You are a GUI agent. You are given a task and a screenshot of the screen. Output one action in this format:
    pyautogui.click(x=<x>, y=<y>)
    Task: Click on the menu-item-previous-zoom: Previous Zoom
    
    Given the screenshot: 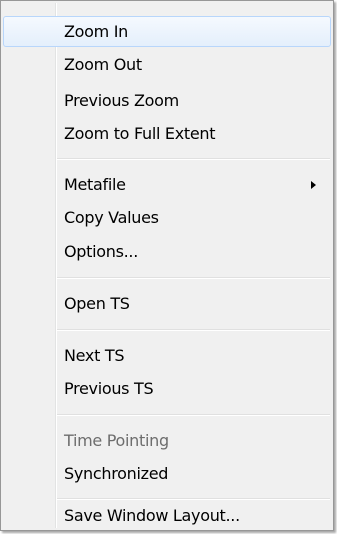 What is the action you would take?
    pyautogui.click(x=167, y=100)
    